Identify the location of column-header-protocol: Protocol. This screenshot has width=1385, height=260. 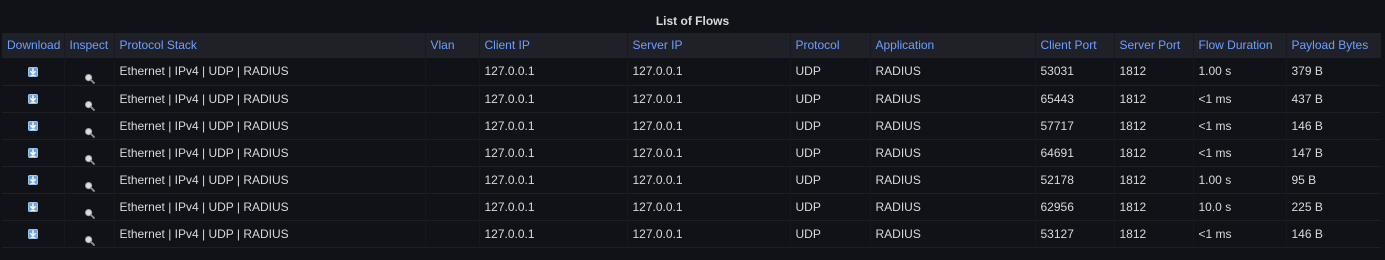
(830, 45).